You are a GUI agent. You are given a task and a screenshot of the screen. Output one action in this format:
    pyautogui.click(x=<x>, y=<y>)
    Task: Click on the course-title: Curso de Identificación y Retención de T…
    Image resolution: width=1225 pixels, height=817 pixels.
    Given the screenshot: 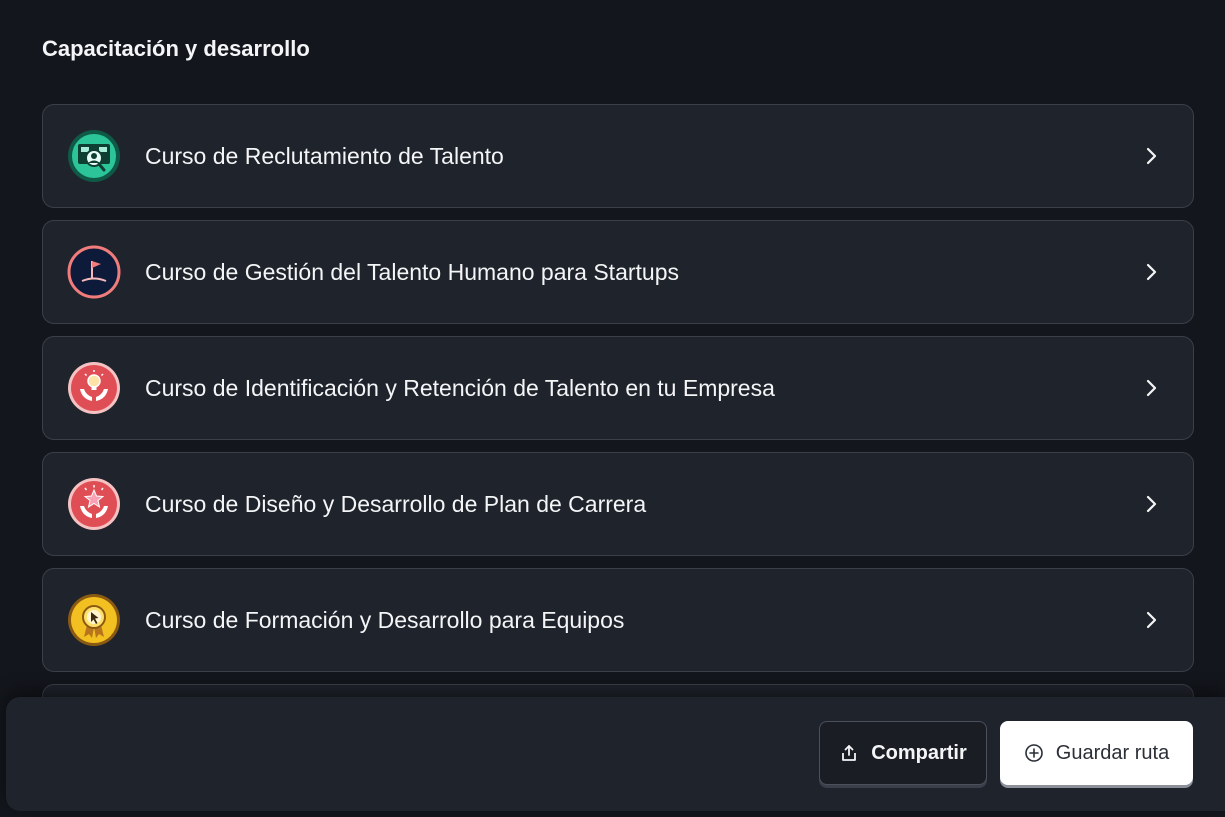 What is the action you would take?
    pyautogui.click(x=460, y=387)
    